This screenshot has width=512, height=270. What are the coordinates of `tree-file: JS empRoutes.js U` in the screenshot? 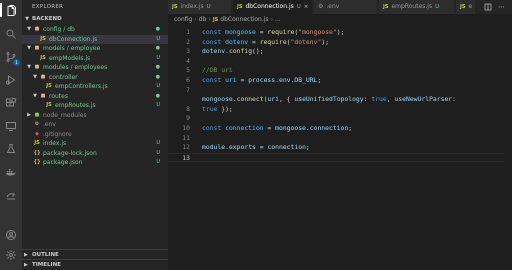 It's located at (95, 106).